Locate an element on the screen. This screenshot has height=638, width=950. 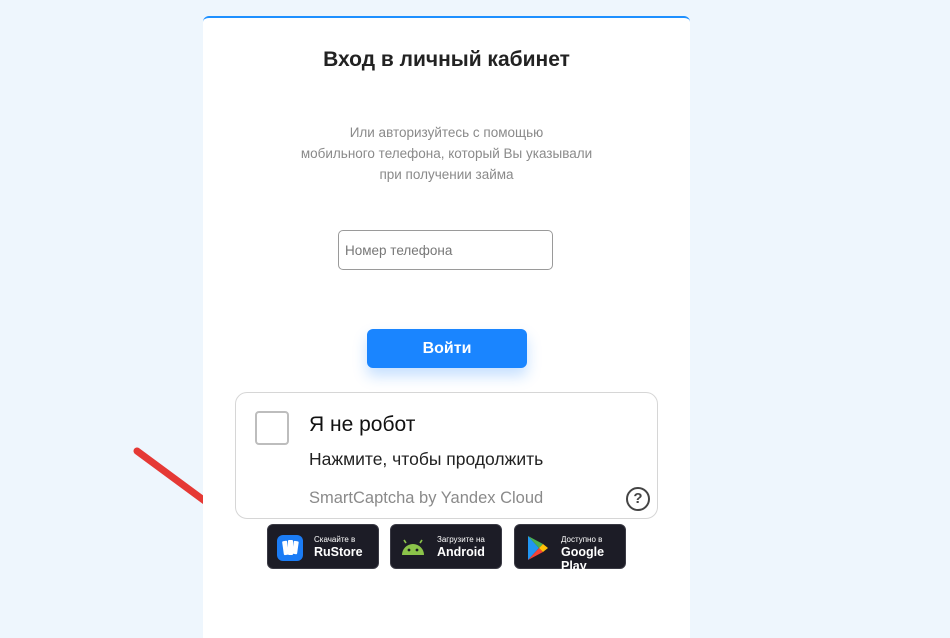
rustore-icon is located at coordinates (290, 548).